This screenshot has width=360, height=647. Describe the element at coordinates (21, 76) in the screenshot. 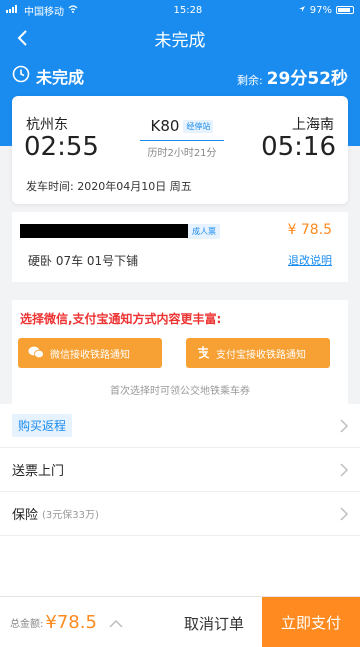

I see `clock-icon` at that location.